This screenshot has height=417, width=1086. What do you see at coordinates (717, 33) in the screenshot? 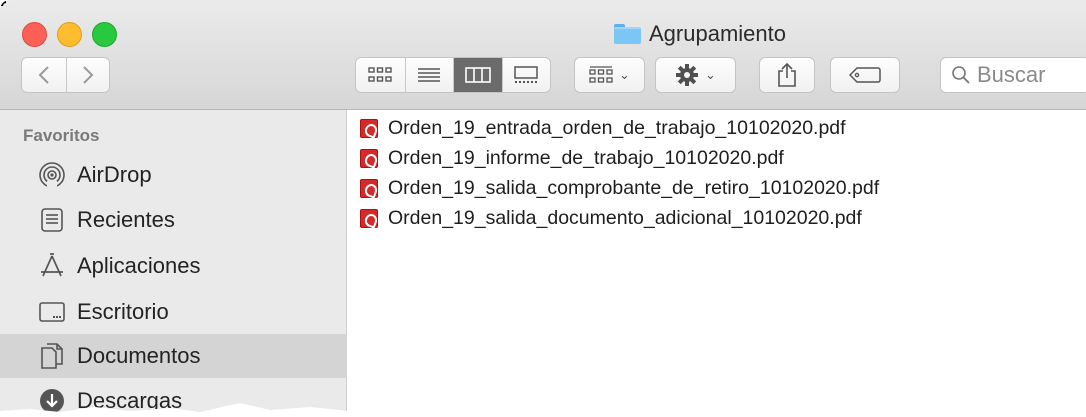
I see `window-title: Agrupamiento` at bounding box center [717, 33].